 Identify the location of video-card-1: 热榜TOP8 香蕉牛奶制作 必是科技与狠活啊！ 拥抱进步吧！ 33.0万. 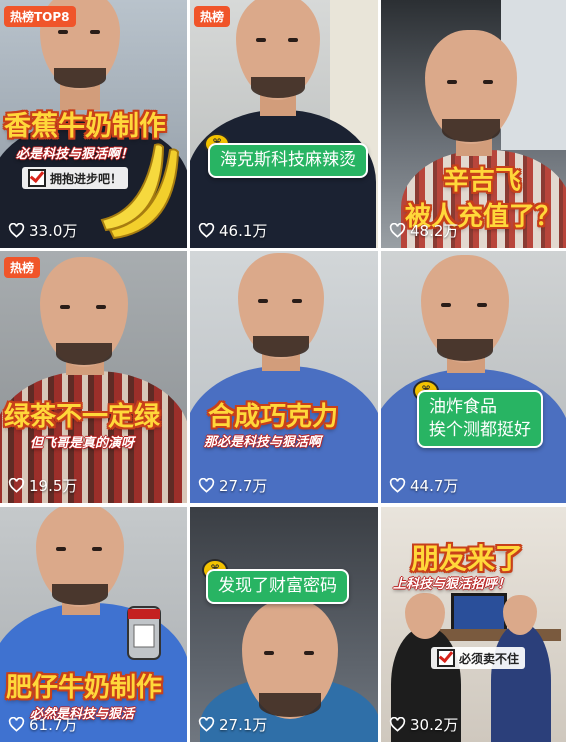
(93, 124).